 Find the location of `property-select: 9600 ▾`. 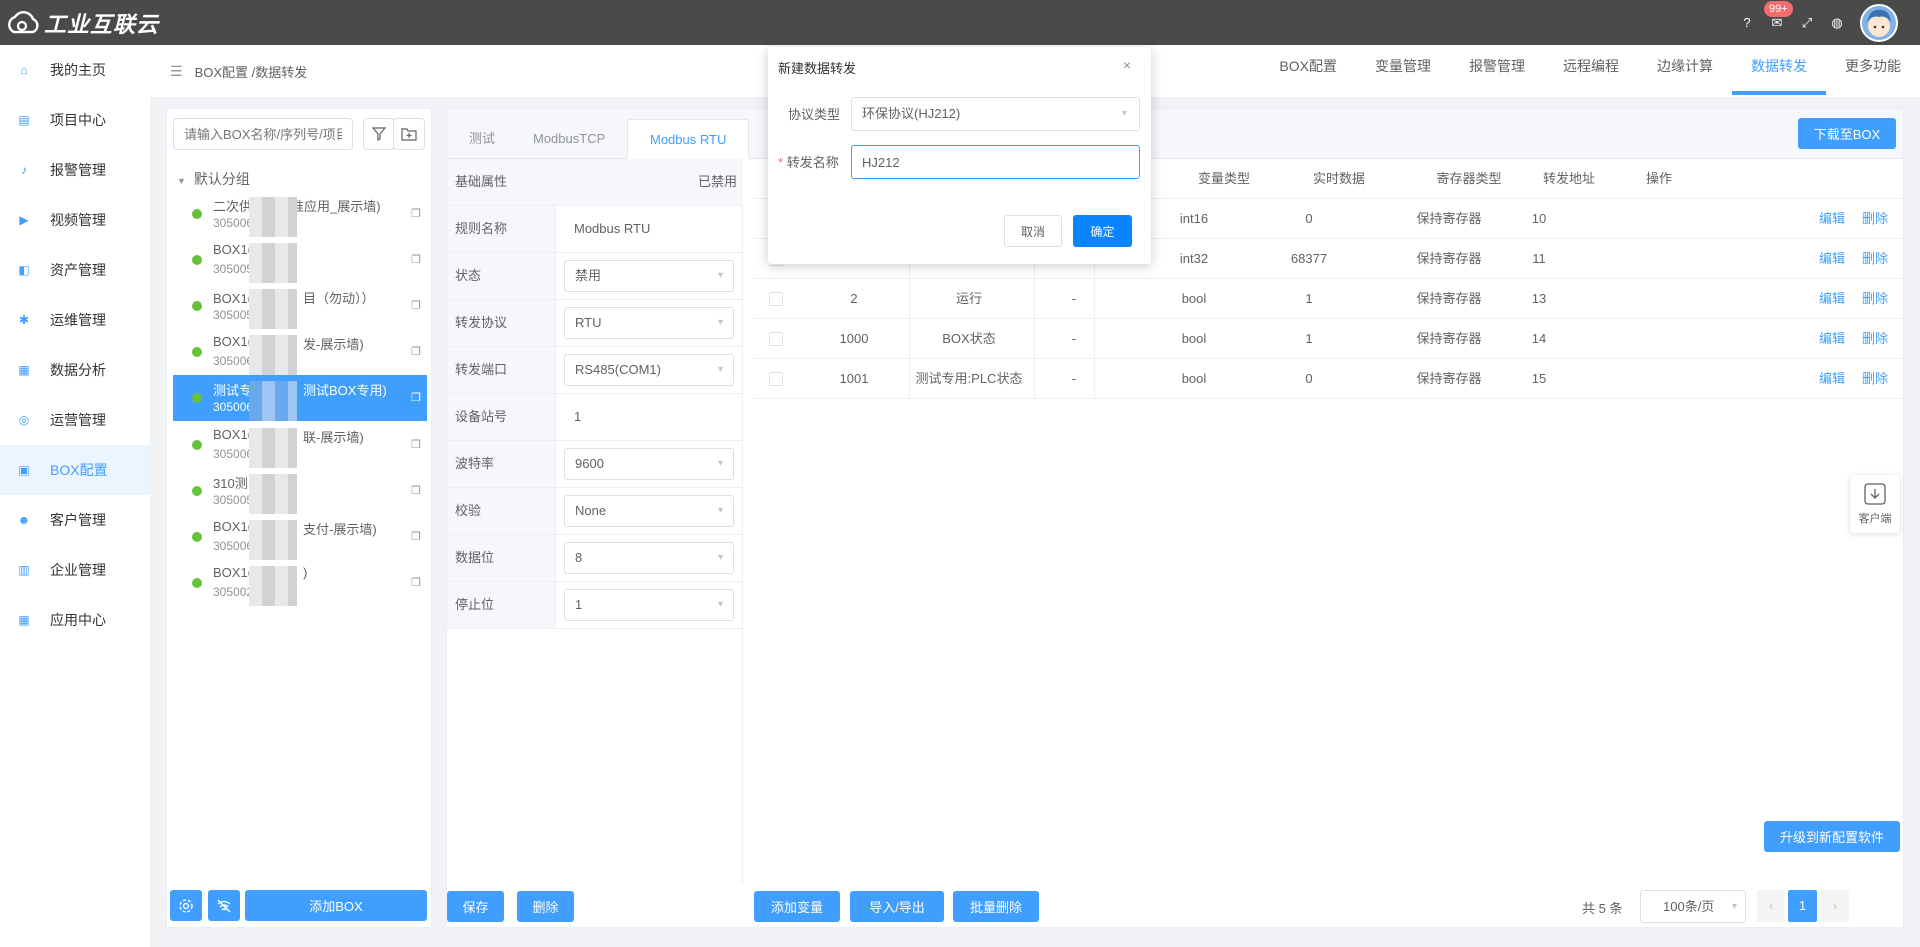

property-select: 9600 ▾ is located at coordinates (649, 464).